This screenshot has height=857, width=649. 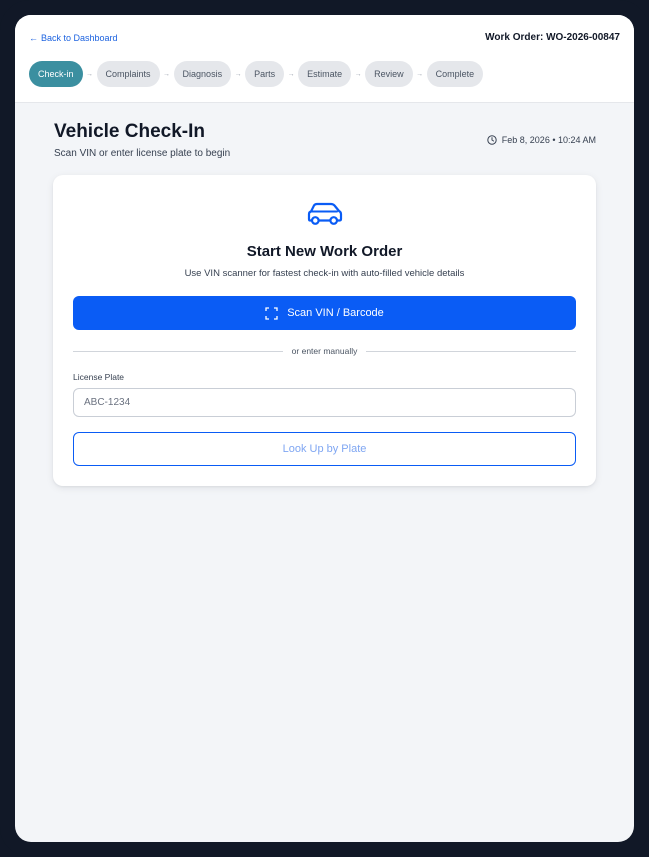 I want to click on step-complete: Complete, so click(x=455, y=74).